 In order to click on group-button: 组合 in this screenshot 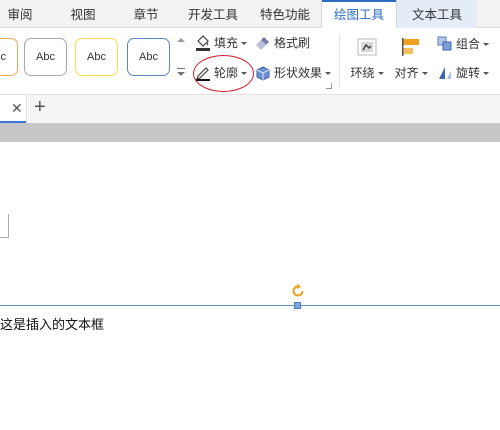, I will do `click(467, 44)`.